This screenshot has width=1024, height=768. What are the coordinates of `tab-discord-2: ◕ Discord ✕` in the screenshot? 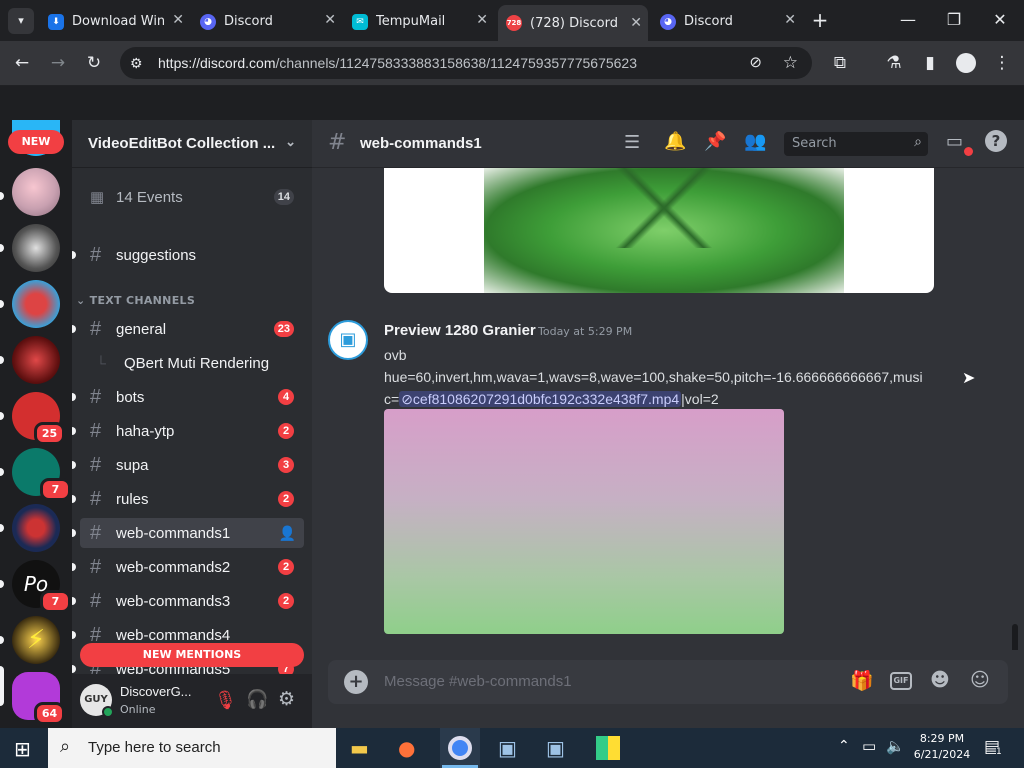 It's located at (727, 21).